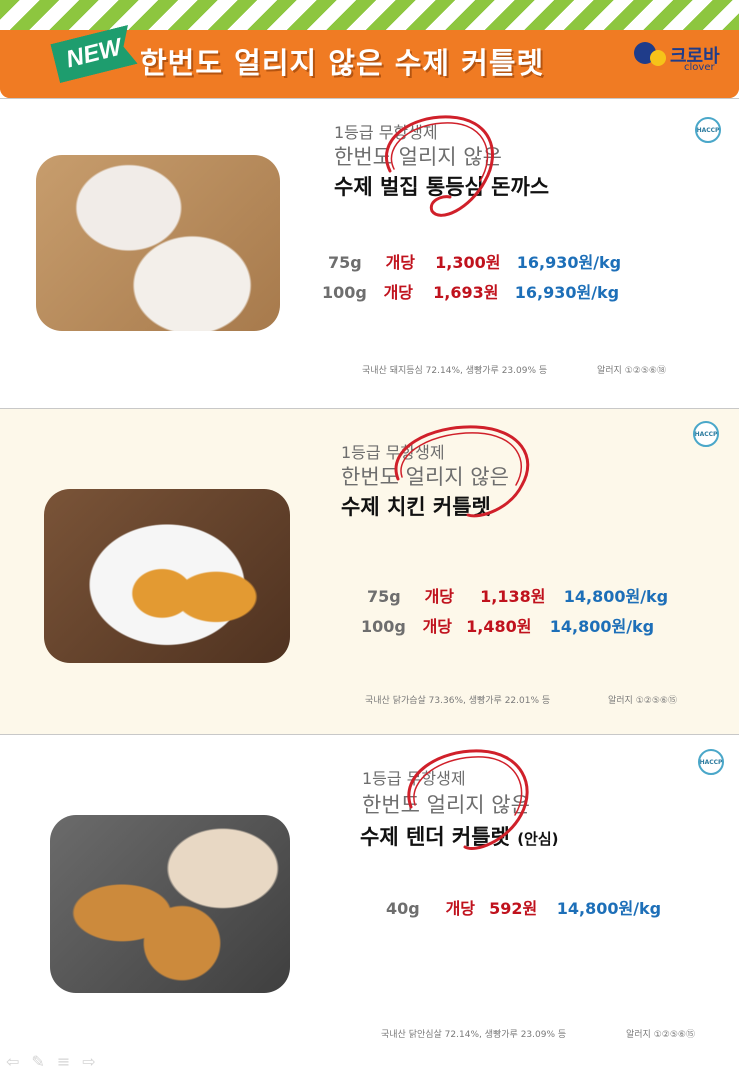 This screenshot has height=1080, width=739. Describe the element at coordinates (455, 371) in the screenshot. I see `ingredients-text: 국내산 돼지등심 72.14%, 생빵가루 23.09% 등` at that location.